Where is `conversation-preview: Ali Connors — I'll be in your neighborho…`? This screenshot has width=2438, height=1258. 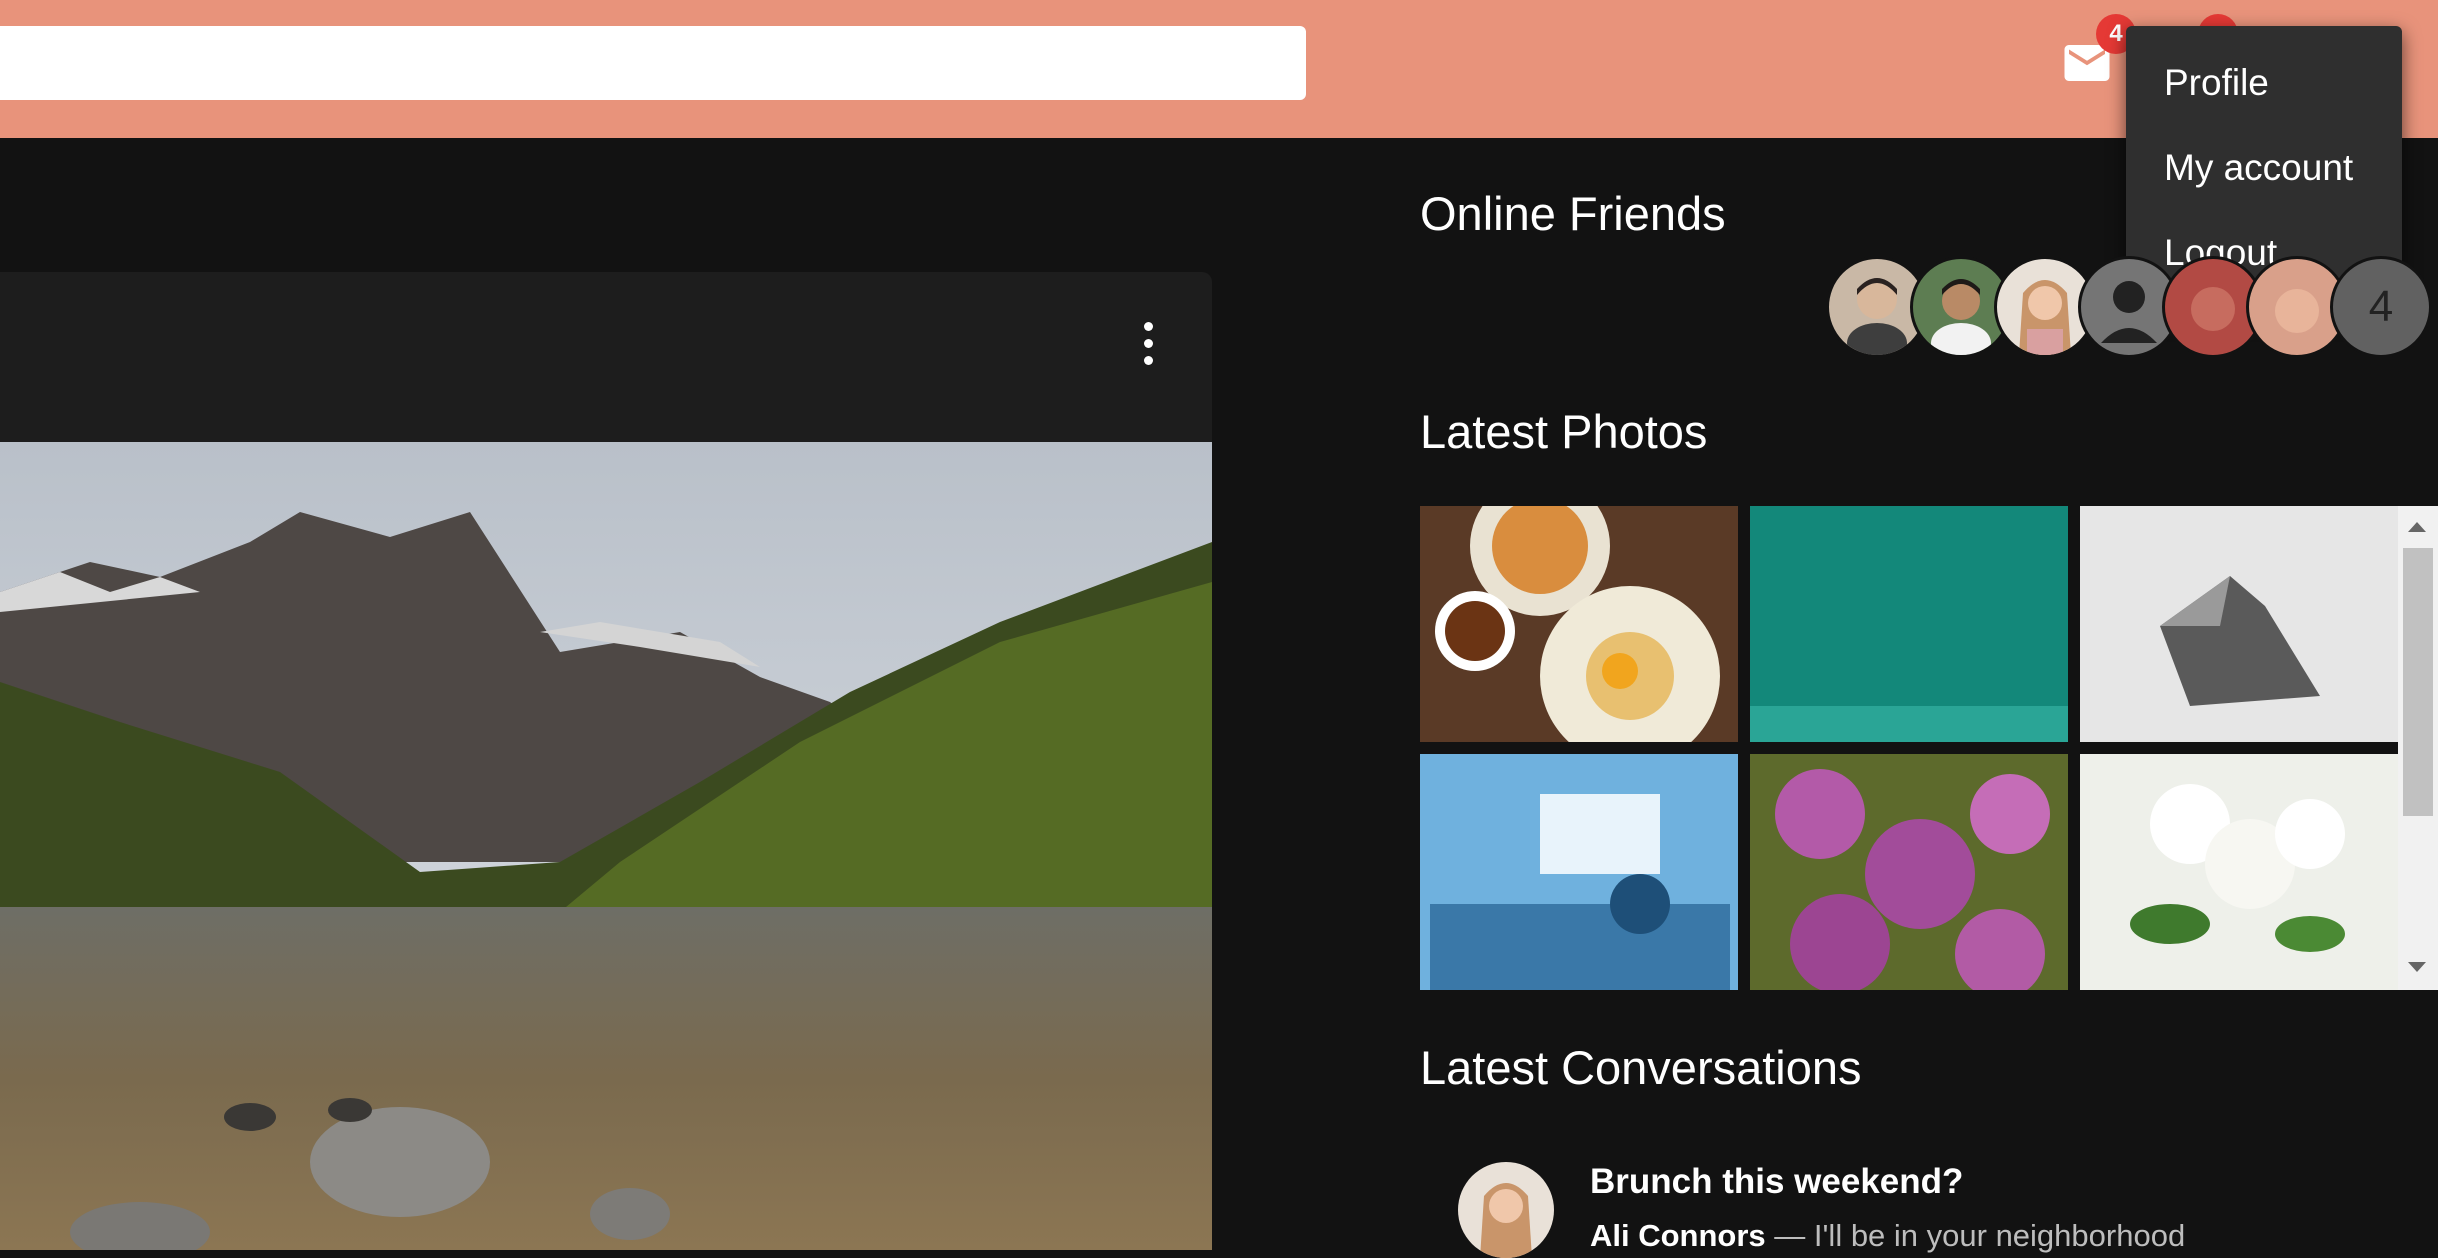 conversation-preview: Ali Connors — I'll be in your neighborho… is located at coordinates (1887, 1236).